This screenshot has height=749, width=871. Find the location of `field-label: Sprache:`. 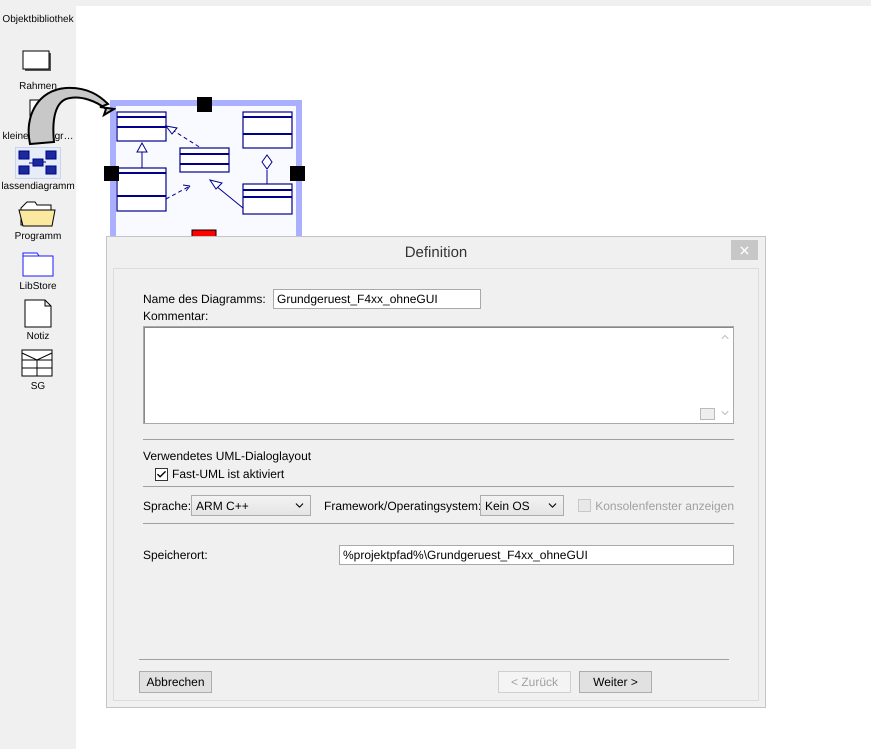

field-label: Sprache: is located at coordinates (167, 505).